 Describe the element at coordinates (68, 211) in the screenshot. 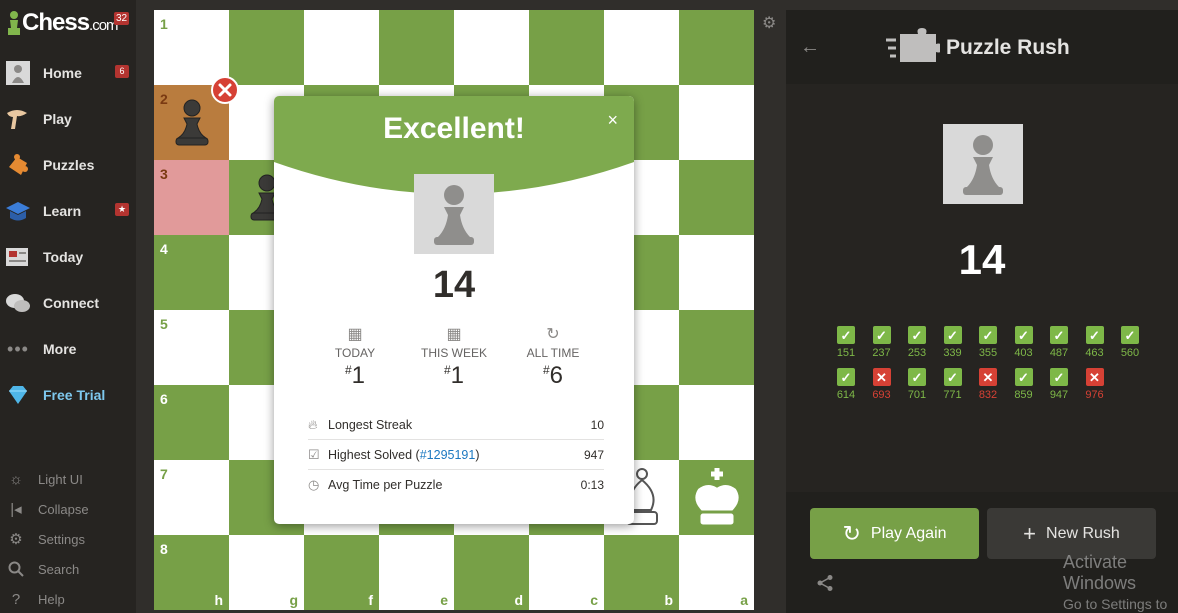

I see `sidebar-item-learn: Learn ★` at that location.